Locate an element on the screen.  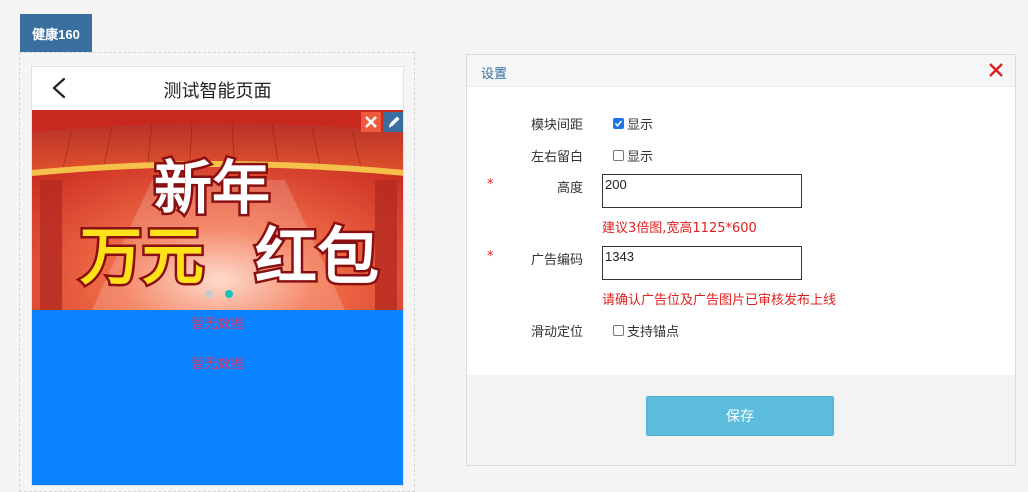
height-label: 高度 is located at coordinates (569, 188).